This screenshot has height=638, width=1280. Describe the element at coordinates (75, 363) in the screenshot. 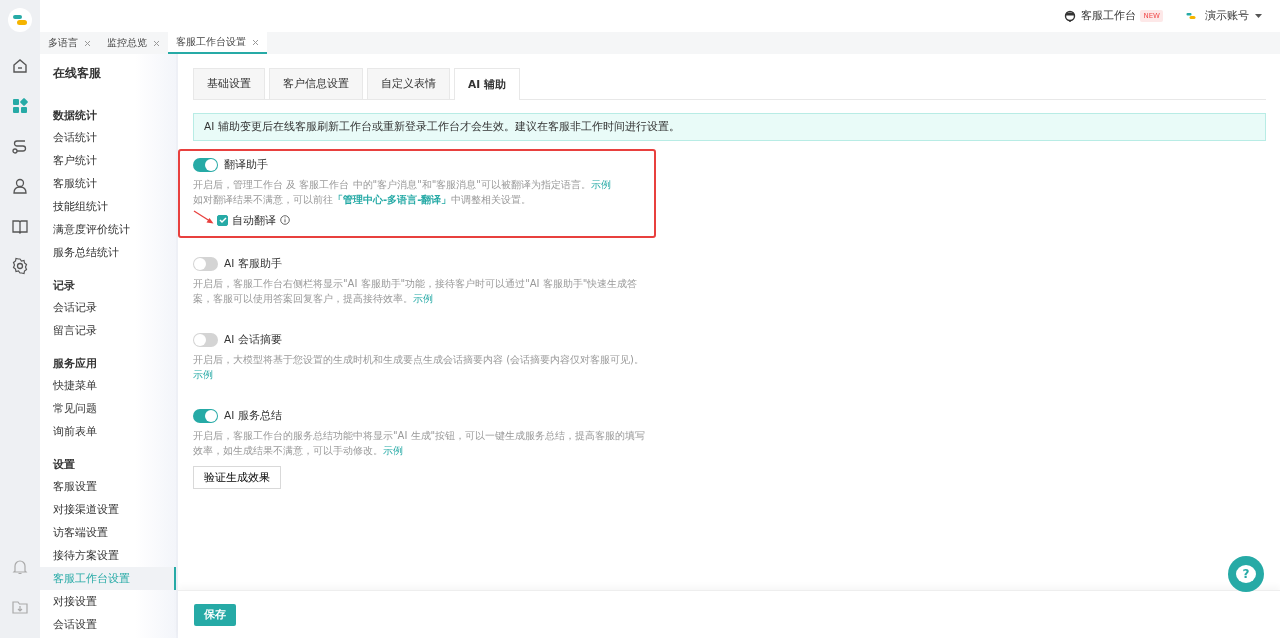

I see `sidebar-group-title: 服务应用` at that location.